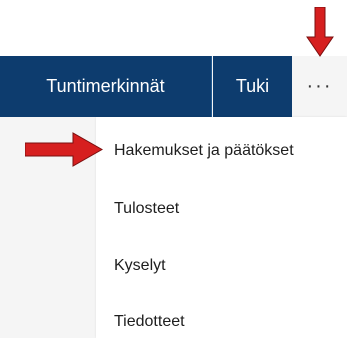 Image resolution: width=347 pixels, height=338 pixels. I want to click on nav-item-tuntimerkinnat: Tuntimerkinnät, so click(106, 86).